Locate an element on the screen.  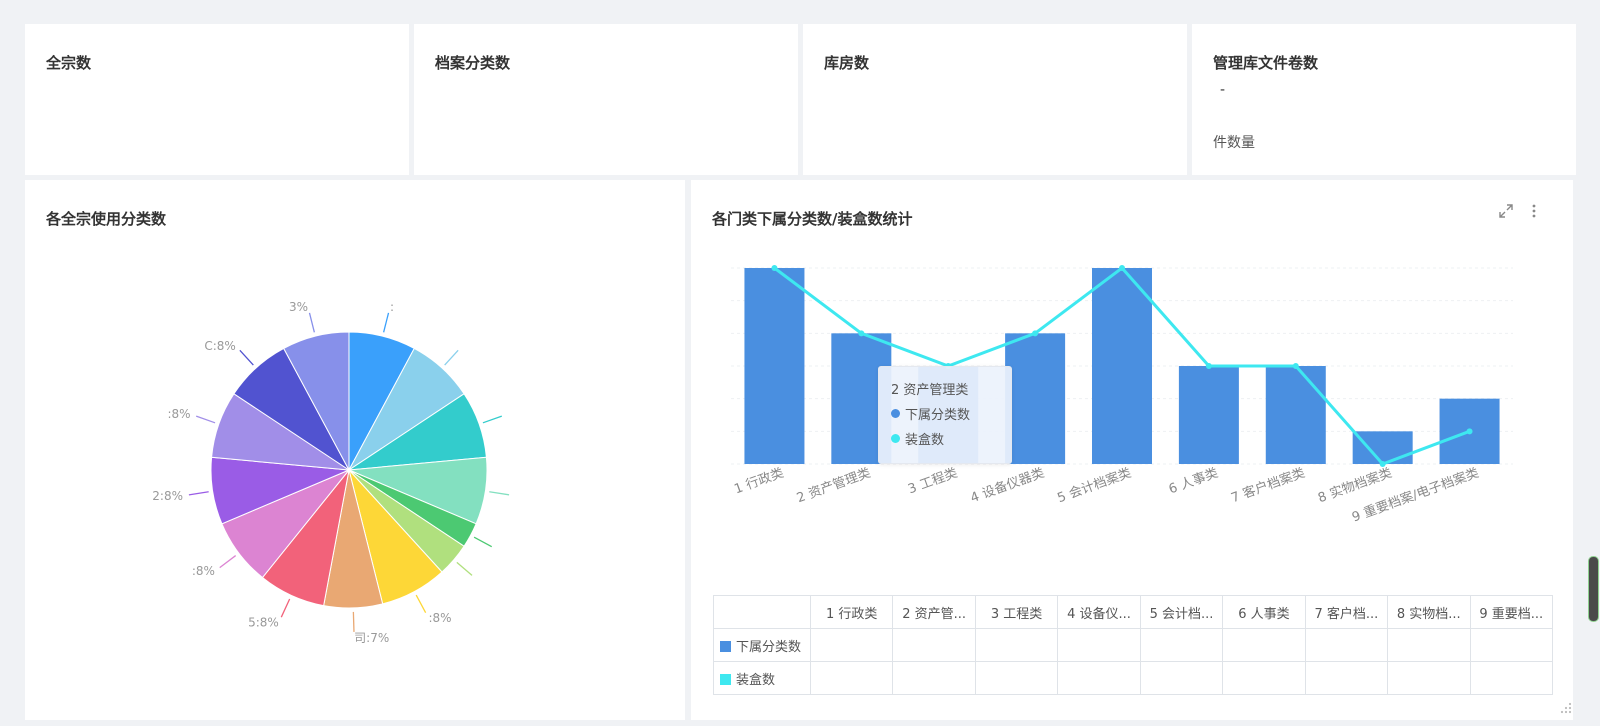
table-corner is located at coordinates (762, 612).